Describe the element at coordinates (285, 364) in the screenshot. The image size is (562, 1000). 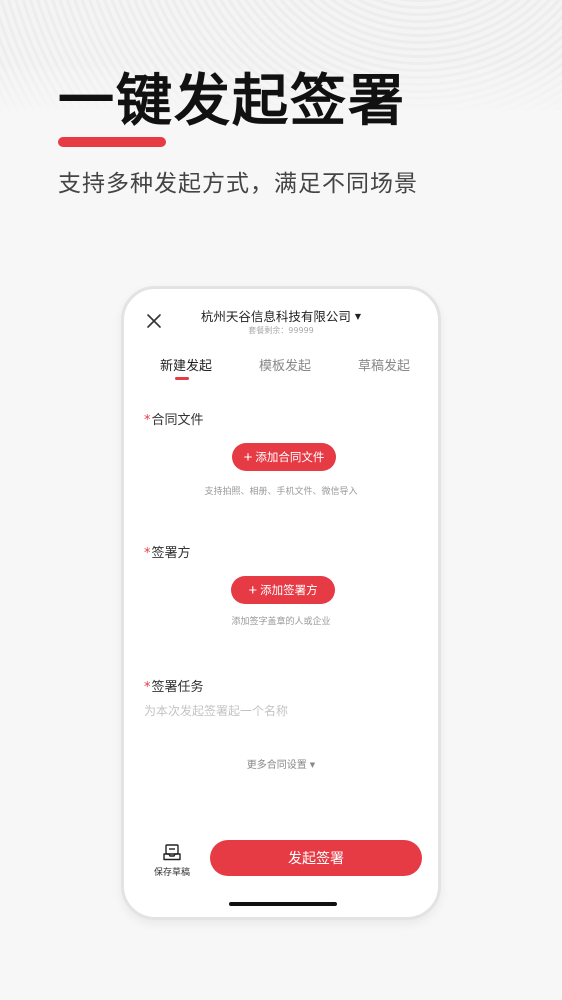
I see `tab-template: 模板发起` at that location.